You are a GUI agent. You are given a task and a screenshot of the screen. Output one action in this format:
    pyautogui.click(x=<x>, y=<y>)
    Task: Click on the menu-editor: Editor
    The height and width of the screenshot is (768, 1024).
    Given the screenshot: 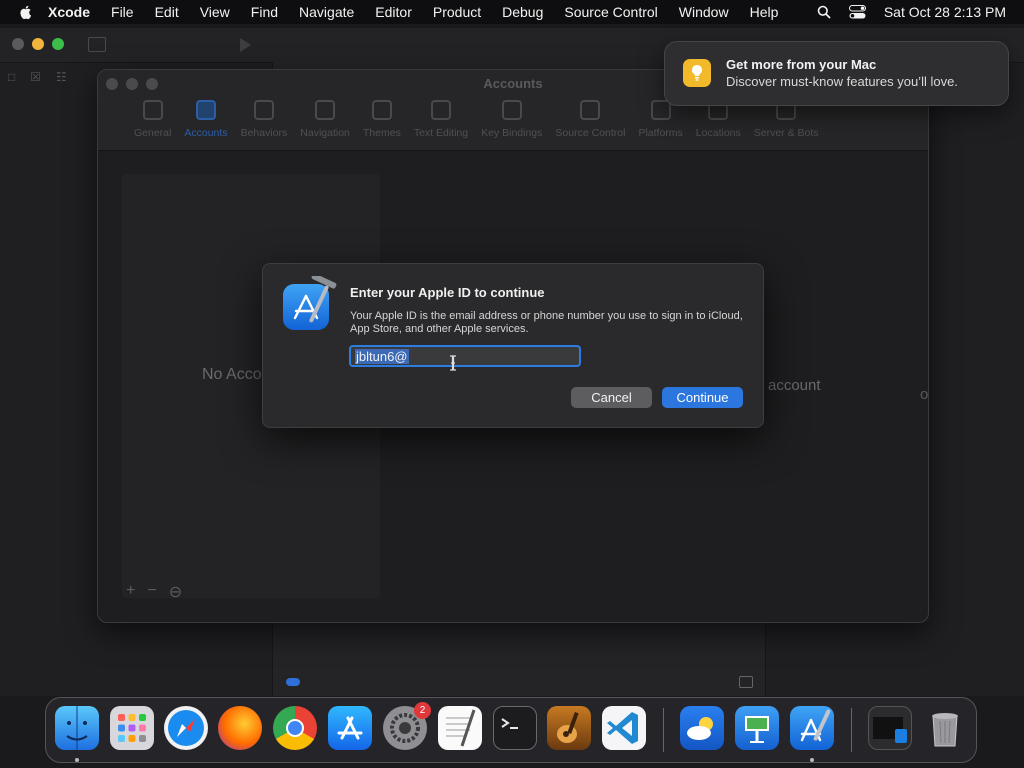 What is the action you would take?
    pyautogui.click(x=393, y=12)
    